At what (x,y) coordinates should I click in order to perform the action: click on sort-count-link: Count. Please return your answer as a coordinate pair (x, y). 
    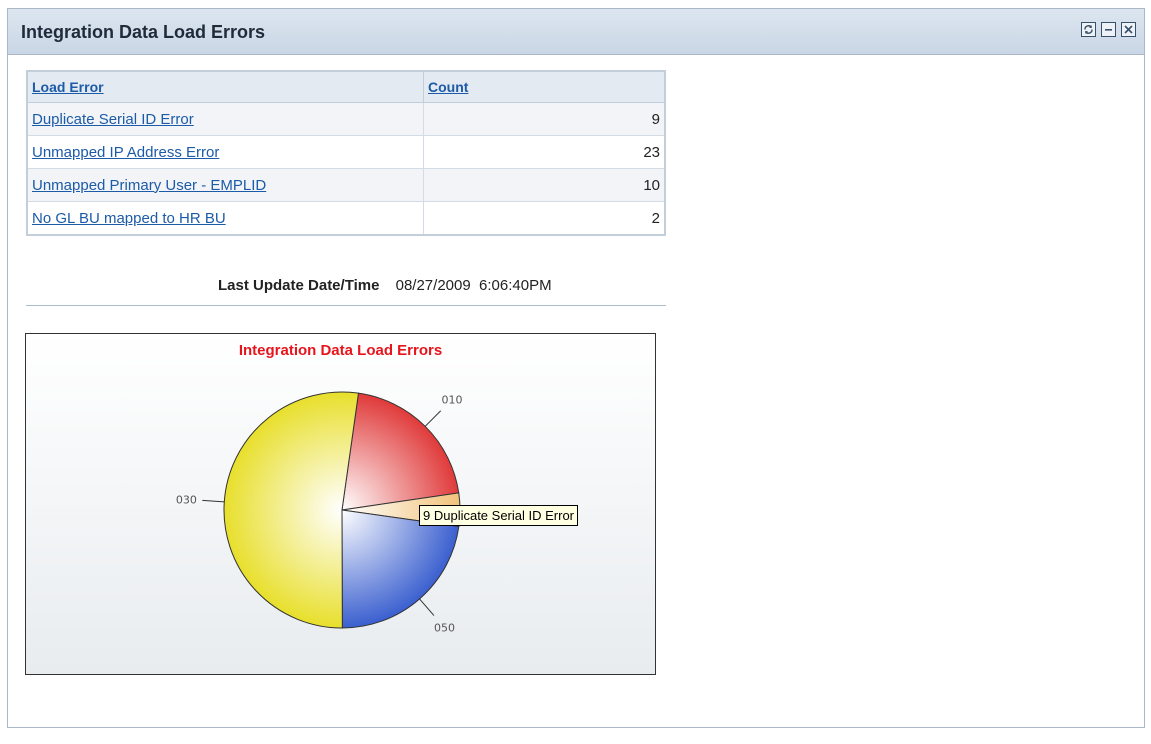
    Looking at the image, I should click on (448, 87).